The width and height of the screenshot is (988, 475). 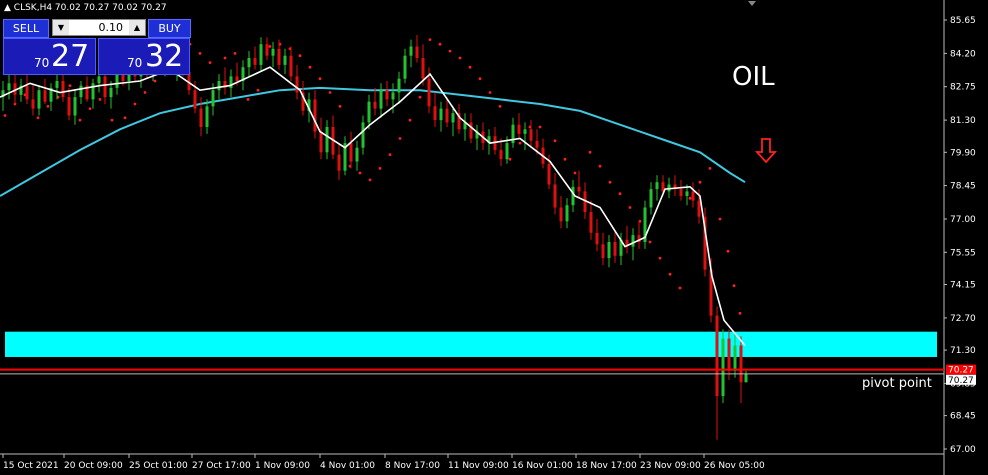 I want to click on collapse-triangle-icon: ▲, so click(x=7, y=8).